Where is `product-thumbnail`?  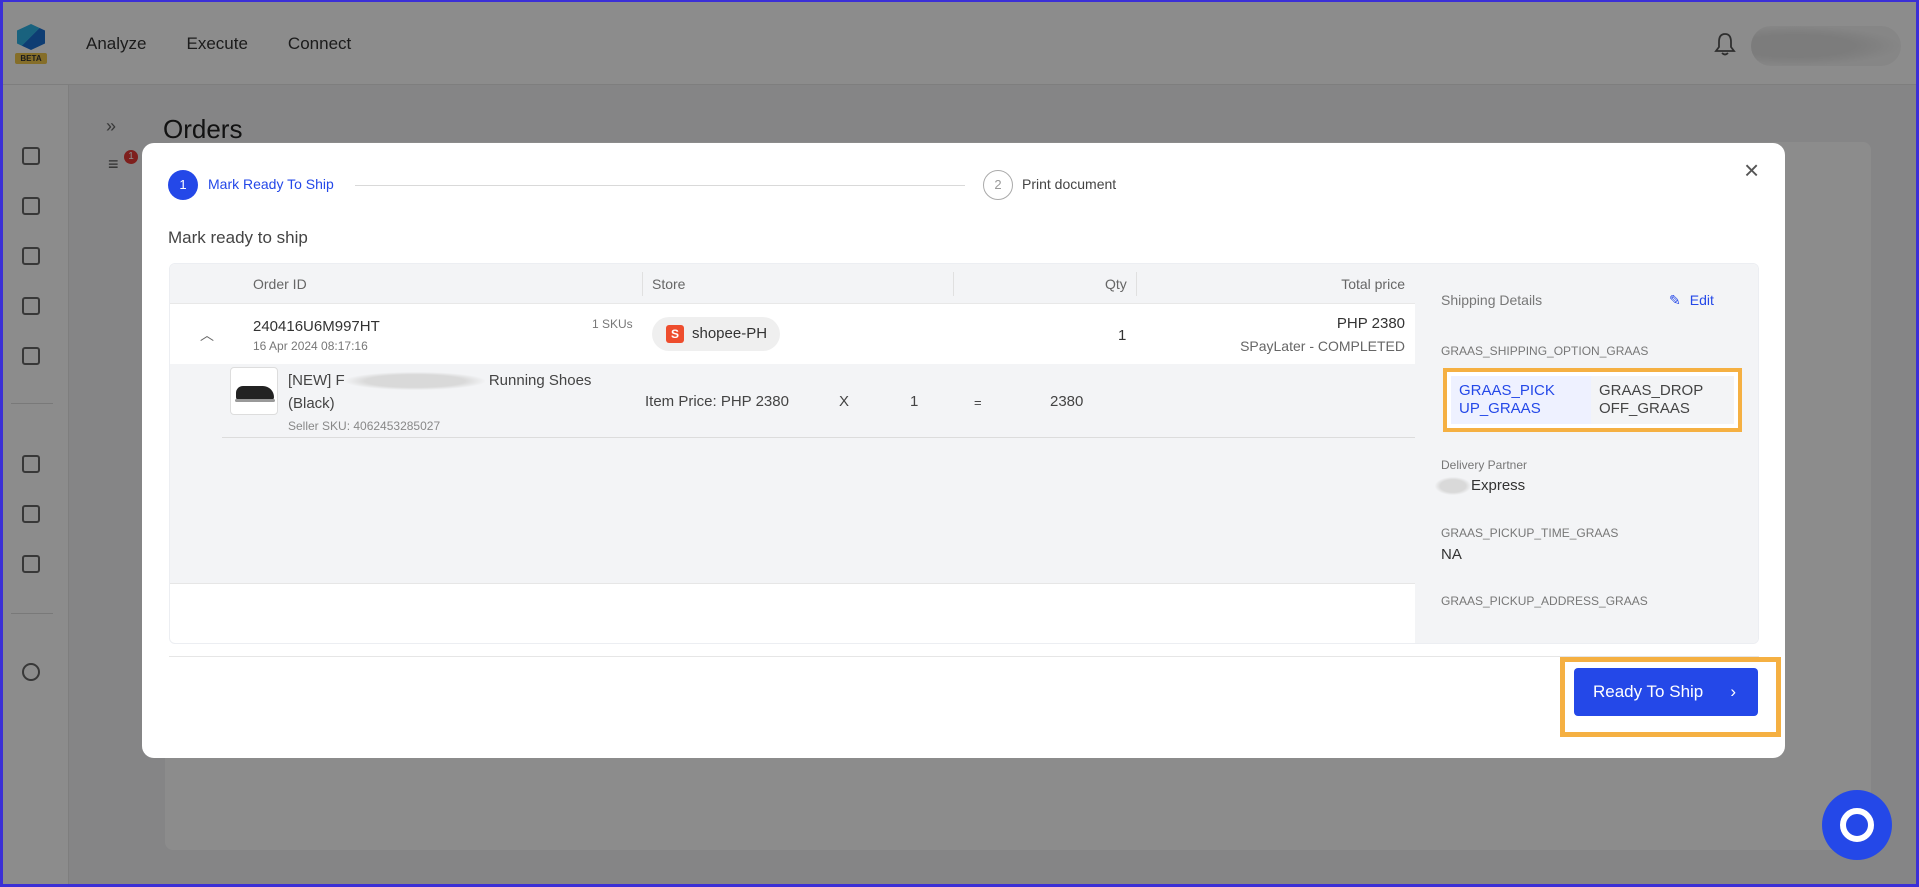
product-thumbnail is located at coordinates (254, 391).